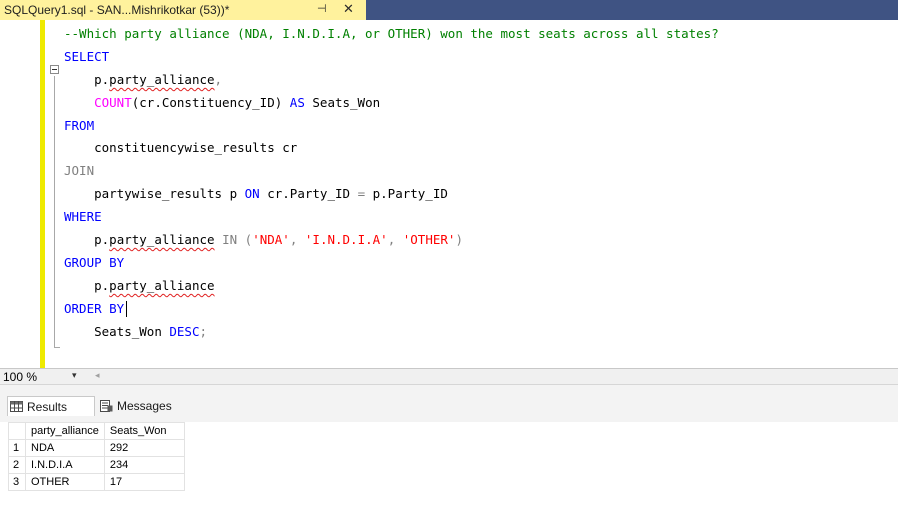 The image size is (898, 524). Describe the element at coordinates (127, 309) in the screenshot. I see `text-caret` at that location.